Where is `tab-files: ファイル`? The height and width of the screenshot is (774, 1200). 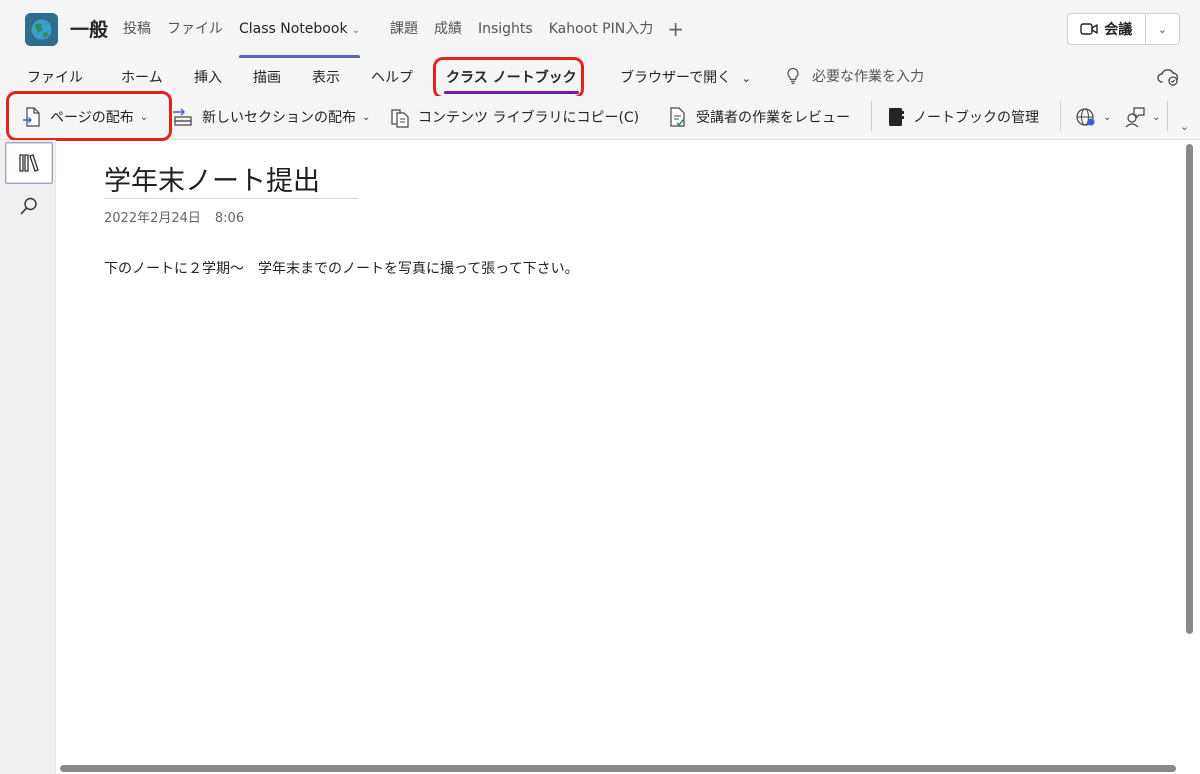 tab-files: ファイル is located at coordinates (195, 29).